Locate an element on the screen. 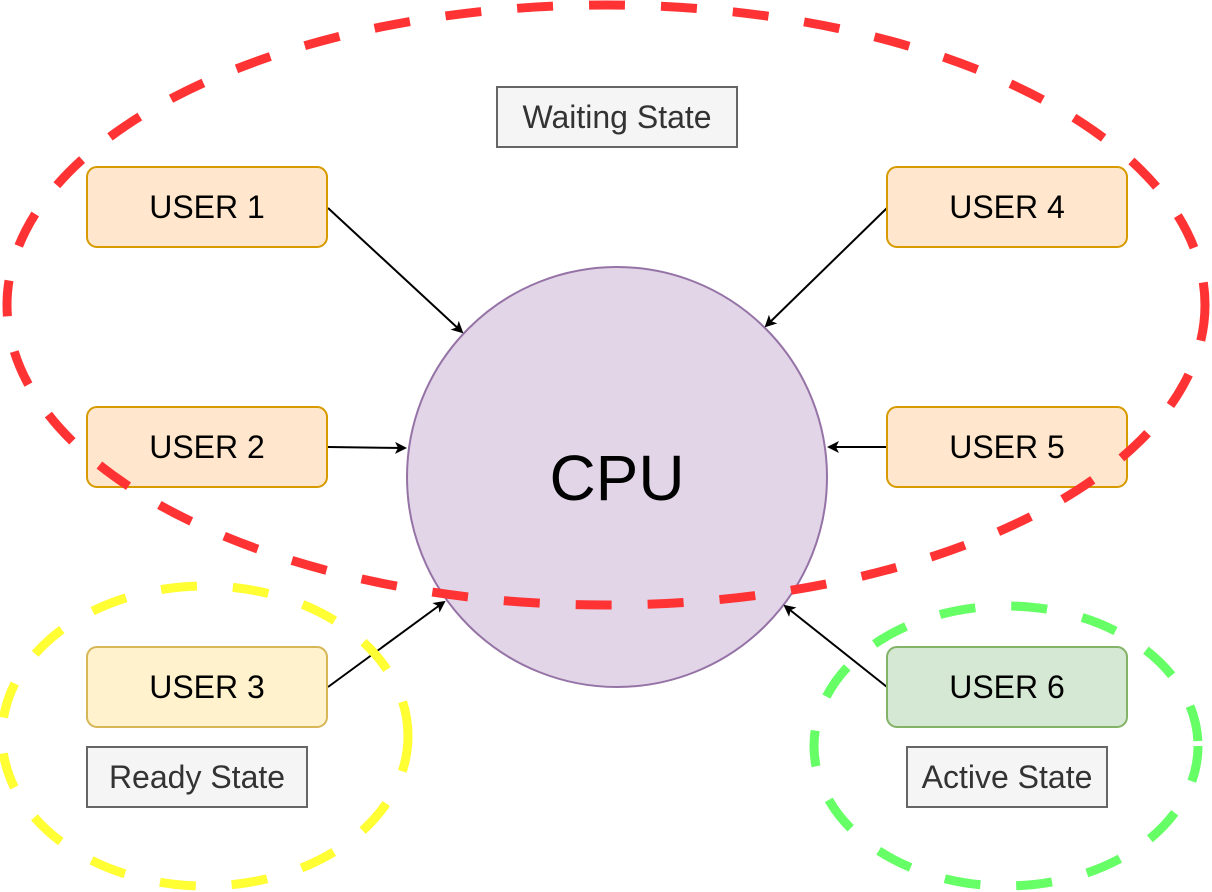  user-node-label: USER 4 is located at coordinates (1007, 207).